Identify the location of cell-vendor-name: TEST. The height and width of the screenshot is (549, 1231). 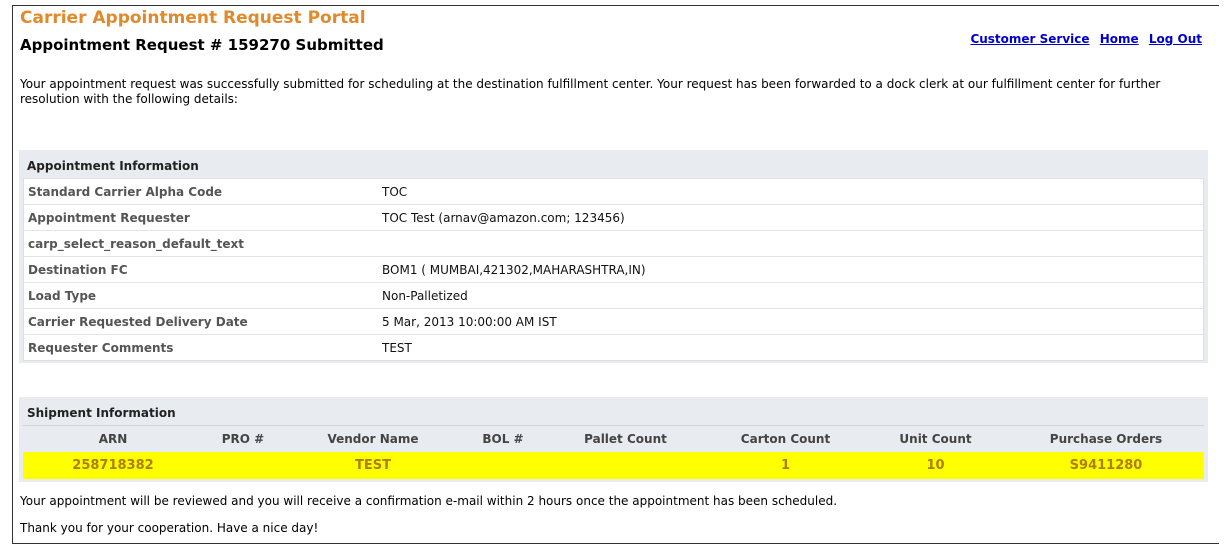
(373, 465).